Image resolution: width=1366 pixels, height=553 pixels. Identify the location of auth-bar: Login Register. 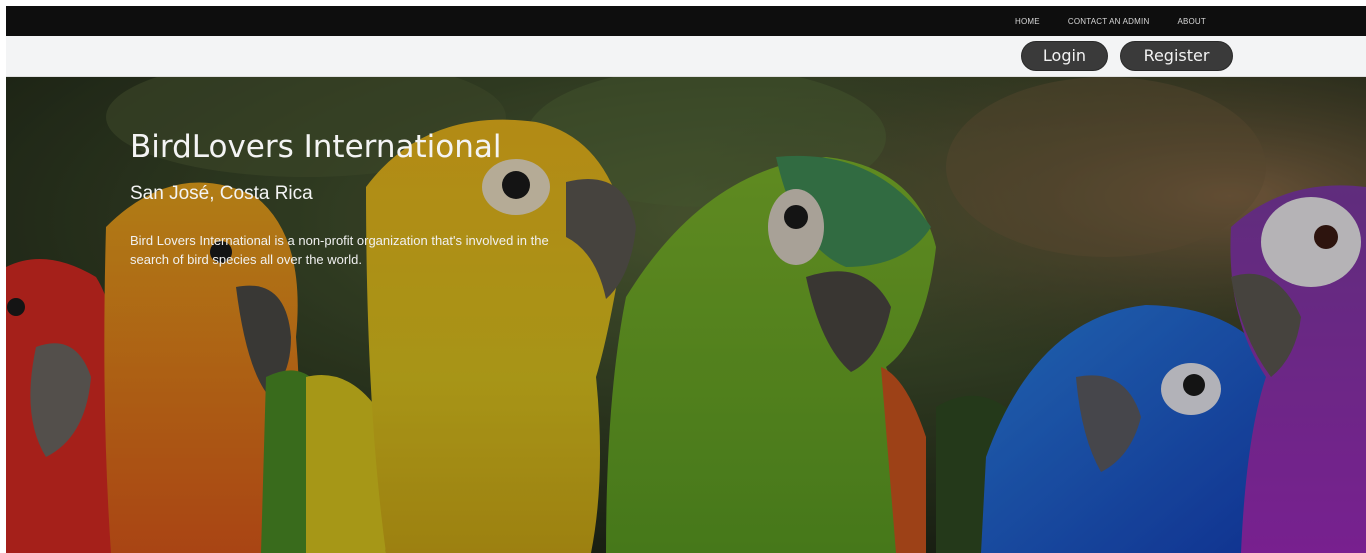
(686, 56).